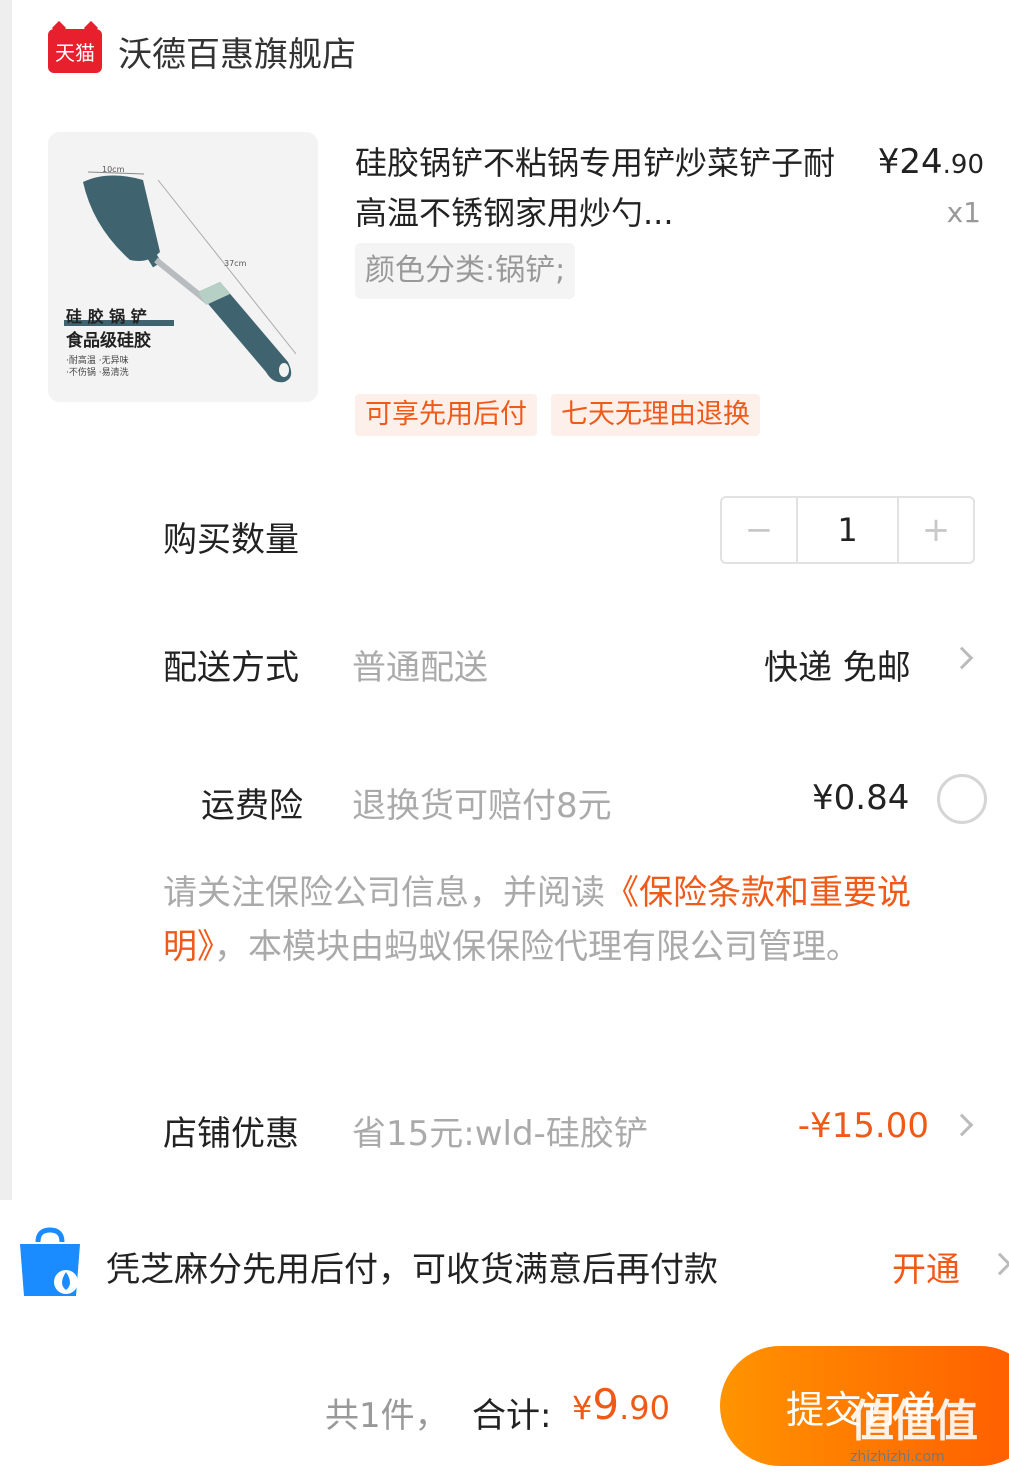  Describe the element at coordinates (252, 806) in the screenshot. I see `insurance-label: 运费险` at that location.